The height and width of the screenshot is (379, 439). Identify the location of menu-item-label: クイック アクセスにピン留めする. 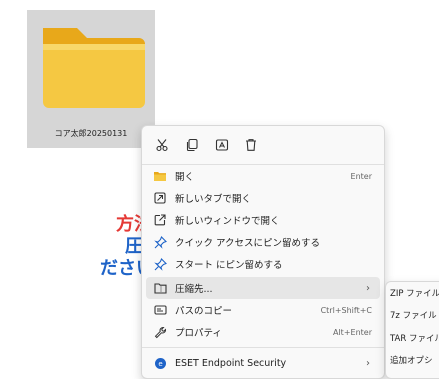
(248, 243).